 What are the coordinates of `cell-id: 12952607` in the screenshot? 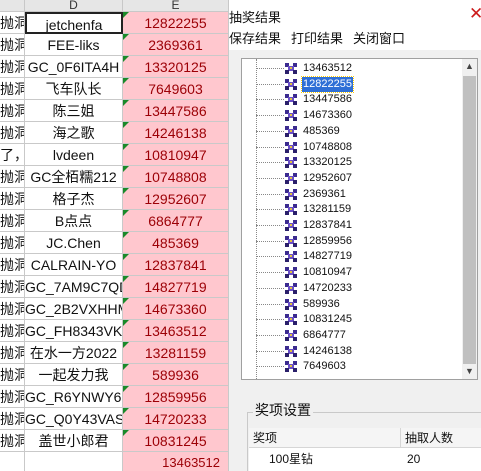 It's located at (176, 199).